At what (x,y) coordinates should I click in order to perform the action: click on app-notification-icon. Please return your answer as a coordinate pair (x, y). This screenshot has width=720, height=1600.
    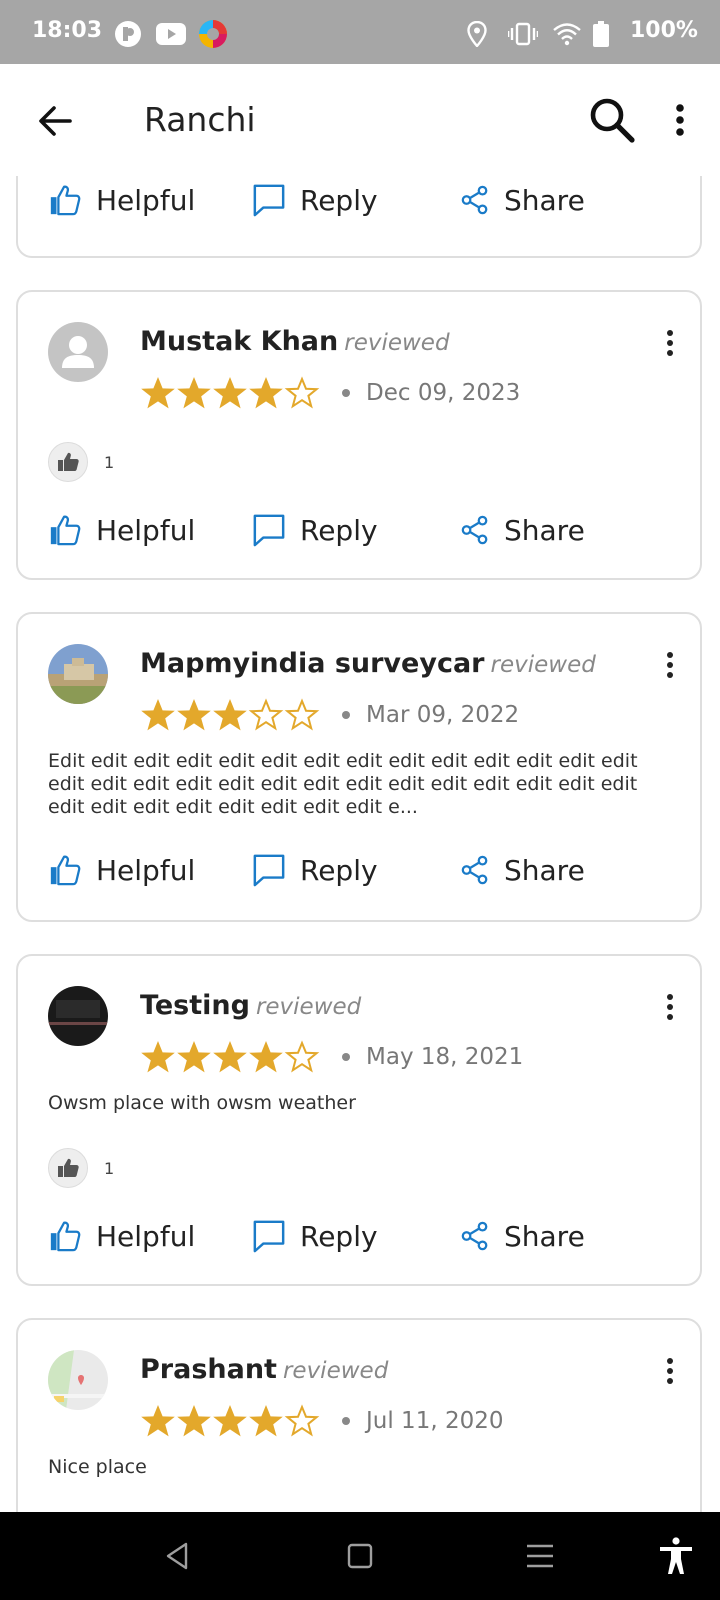
    Looking at the image, I should click on (128, 34).